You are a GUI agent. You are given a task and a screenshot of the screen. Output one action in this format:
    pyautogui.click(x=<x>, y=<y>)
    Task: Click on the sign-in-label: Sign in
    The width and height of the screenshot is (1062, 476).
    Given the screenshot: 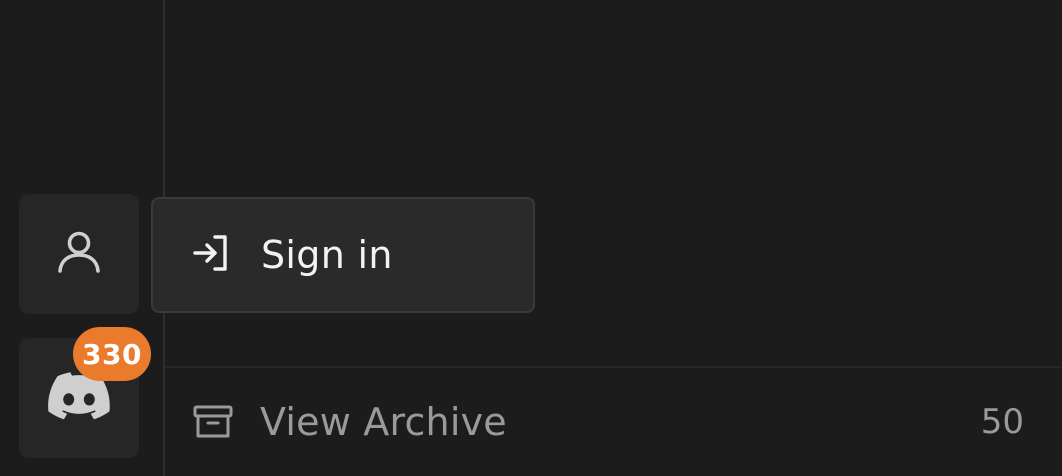 What is the action you would take?
    pyautogui.click(x=327, y=255)
    